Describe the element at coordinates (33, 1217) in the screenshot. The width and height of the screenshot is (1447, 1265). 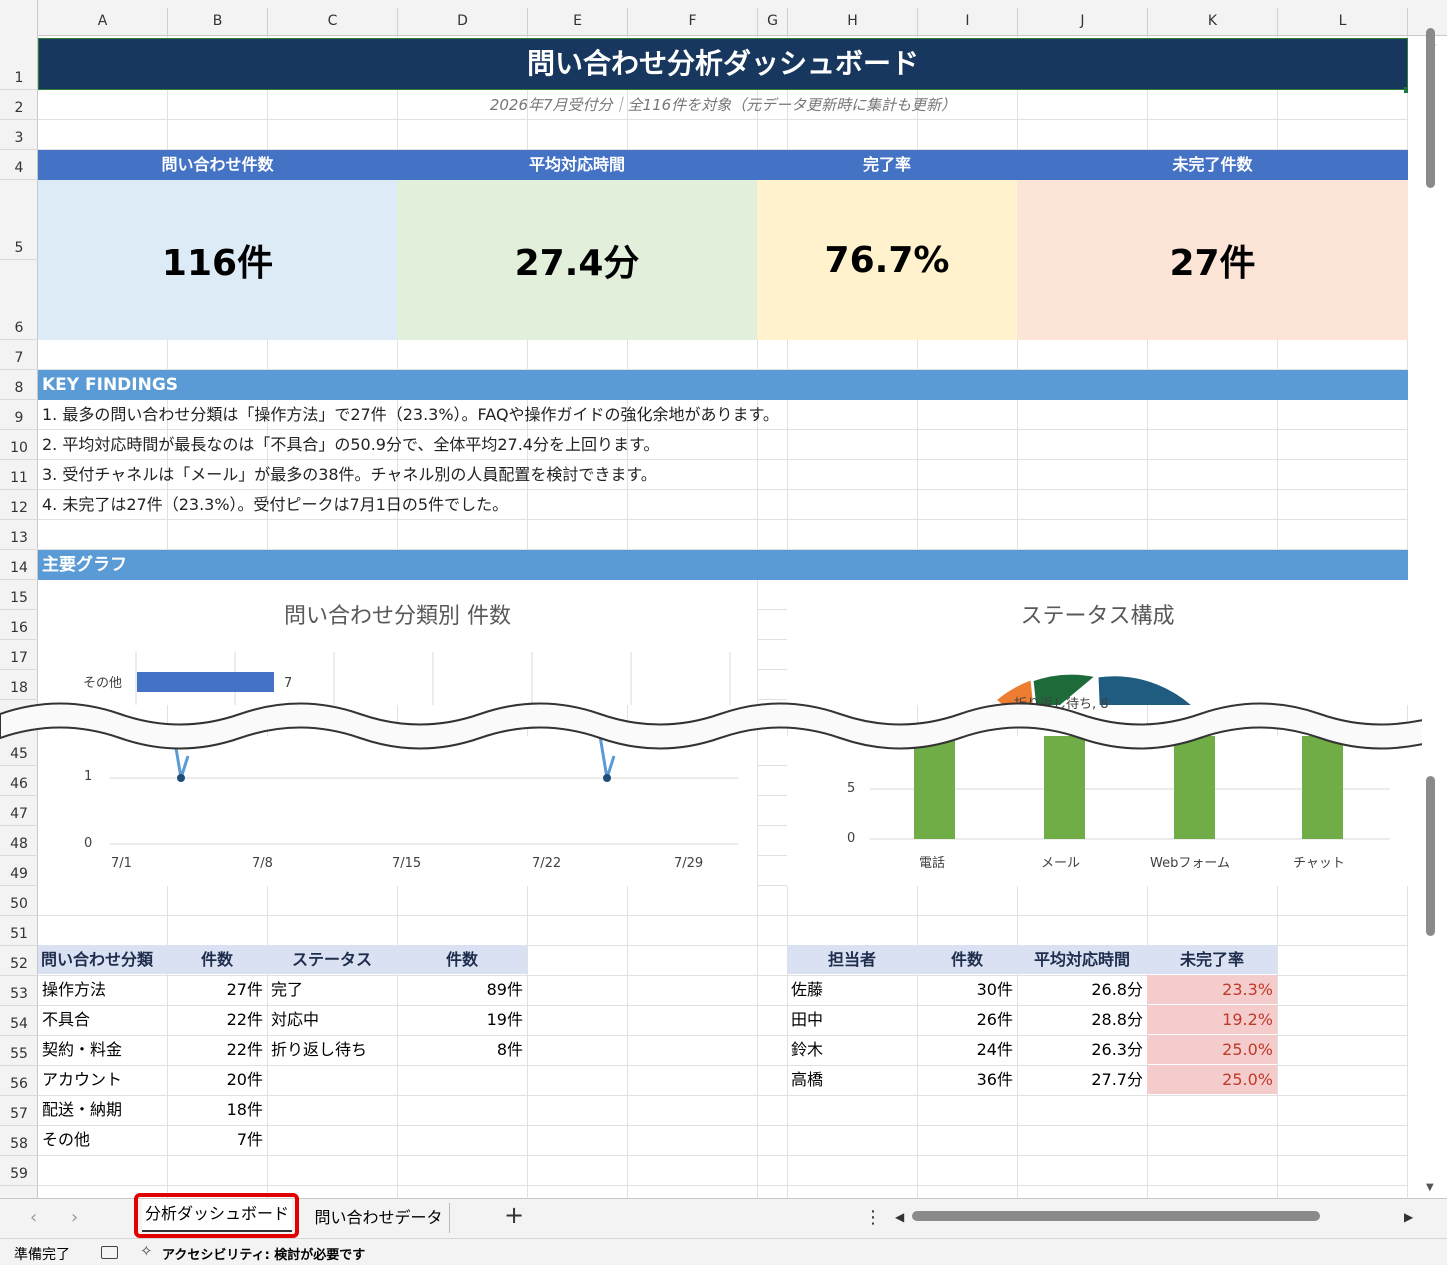
I see `chevron-left-icon: ‹` at that location.